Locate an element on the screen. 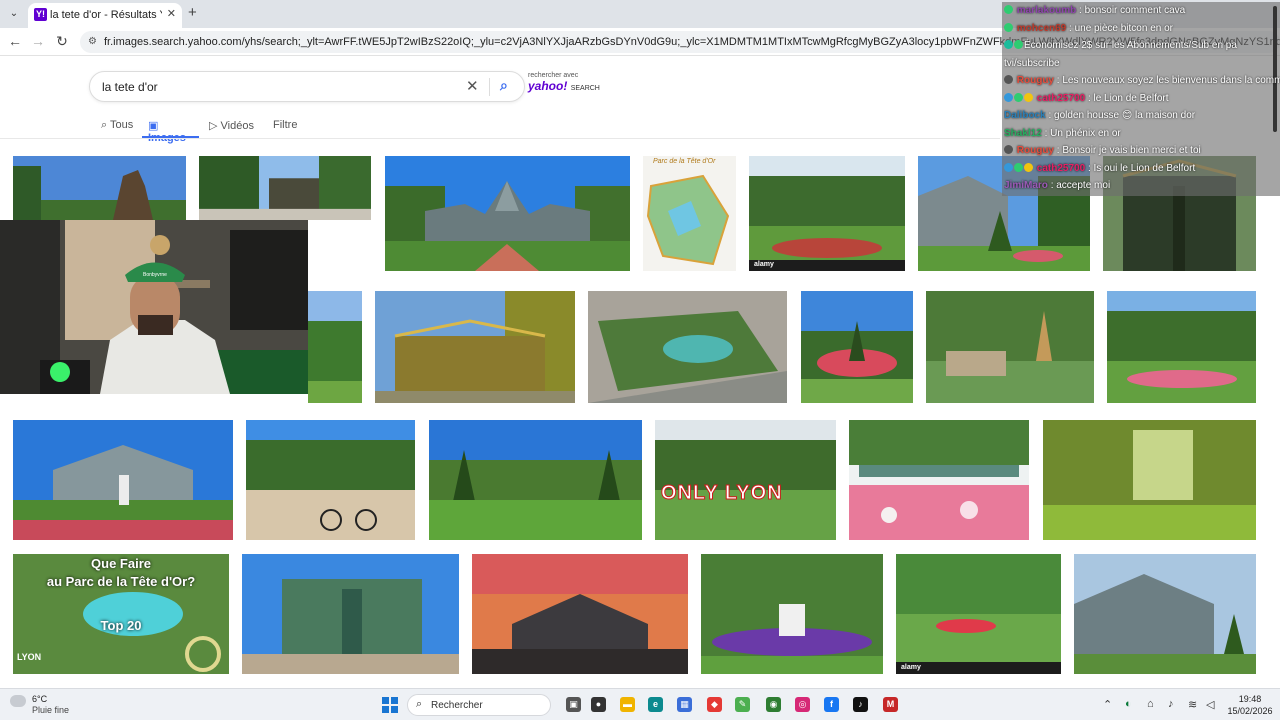 The width and height of the screenshot is (1280, 720). taskbar-search: ⌕ Rechercher is located at coordinates (479, 705).